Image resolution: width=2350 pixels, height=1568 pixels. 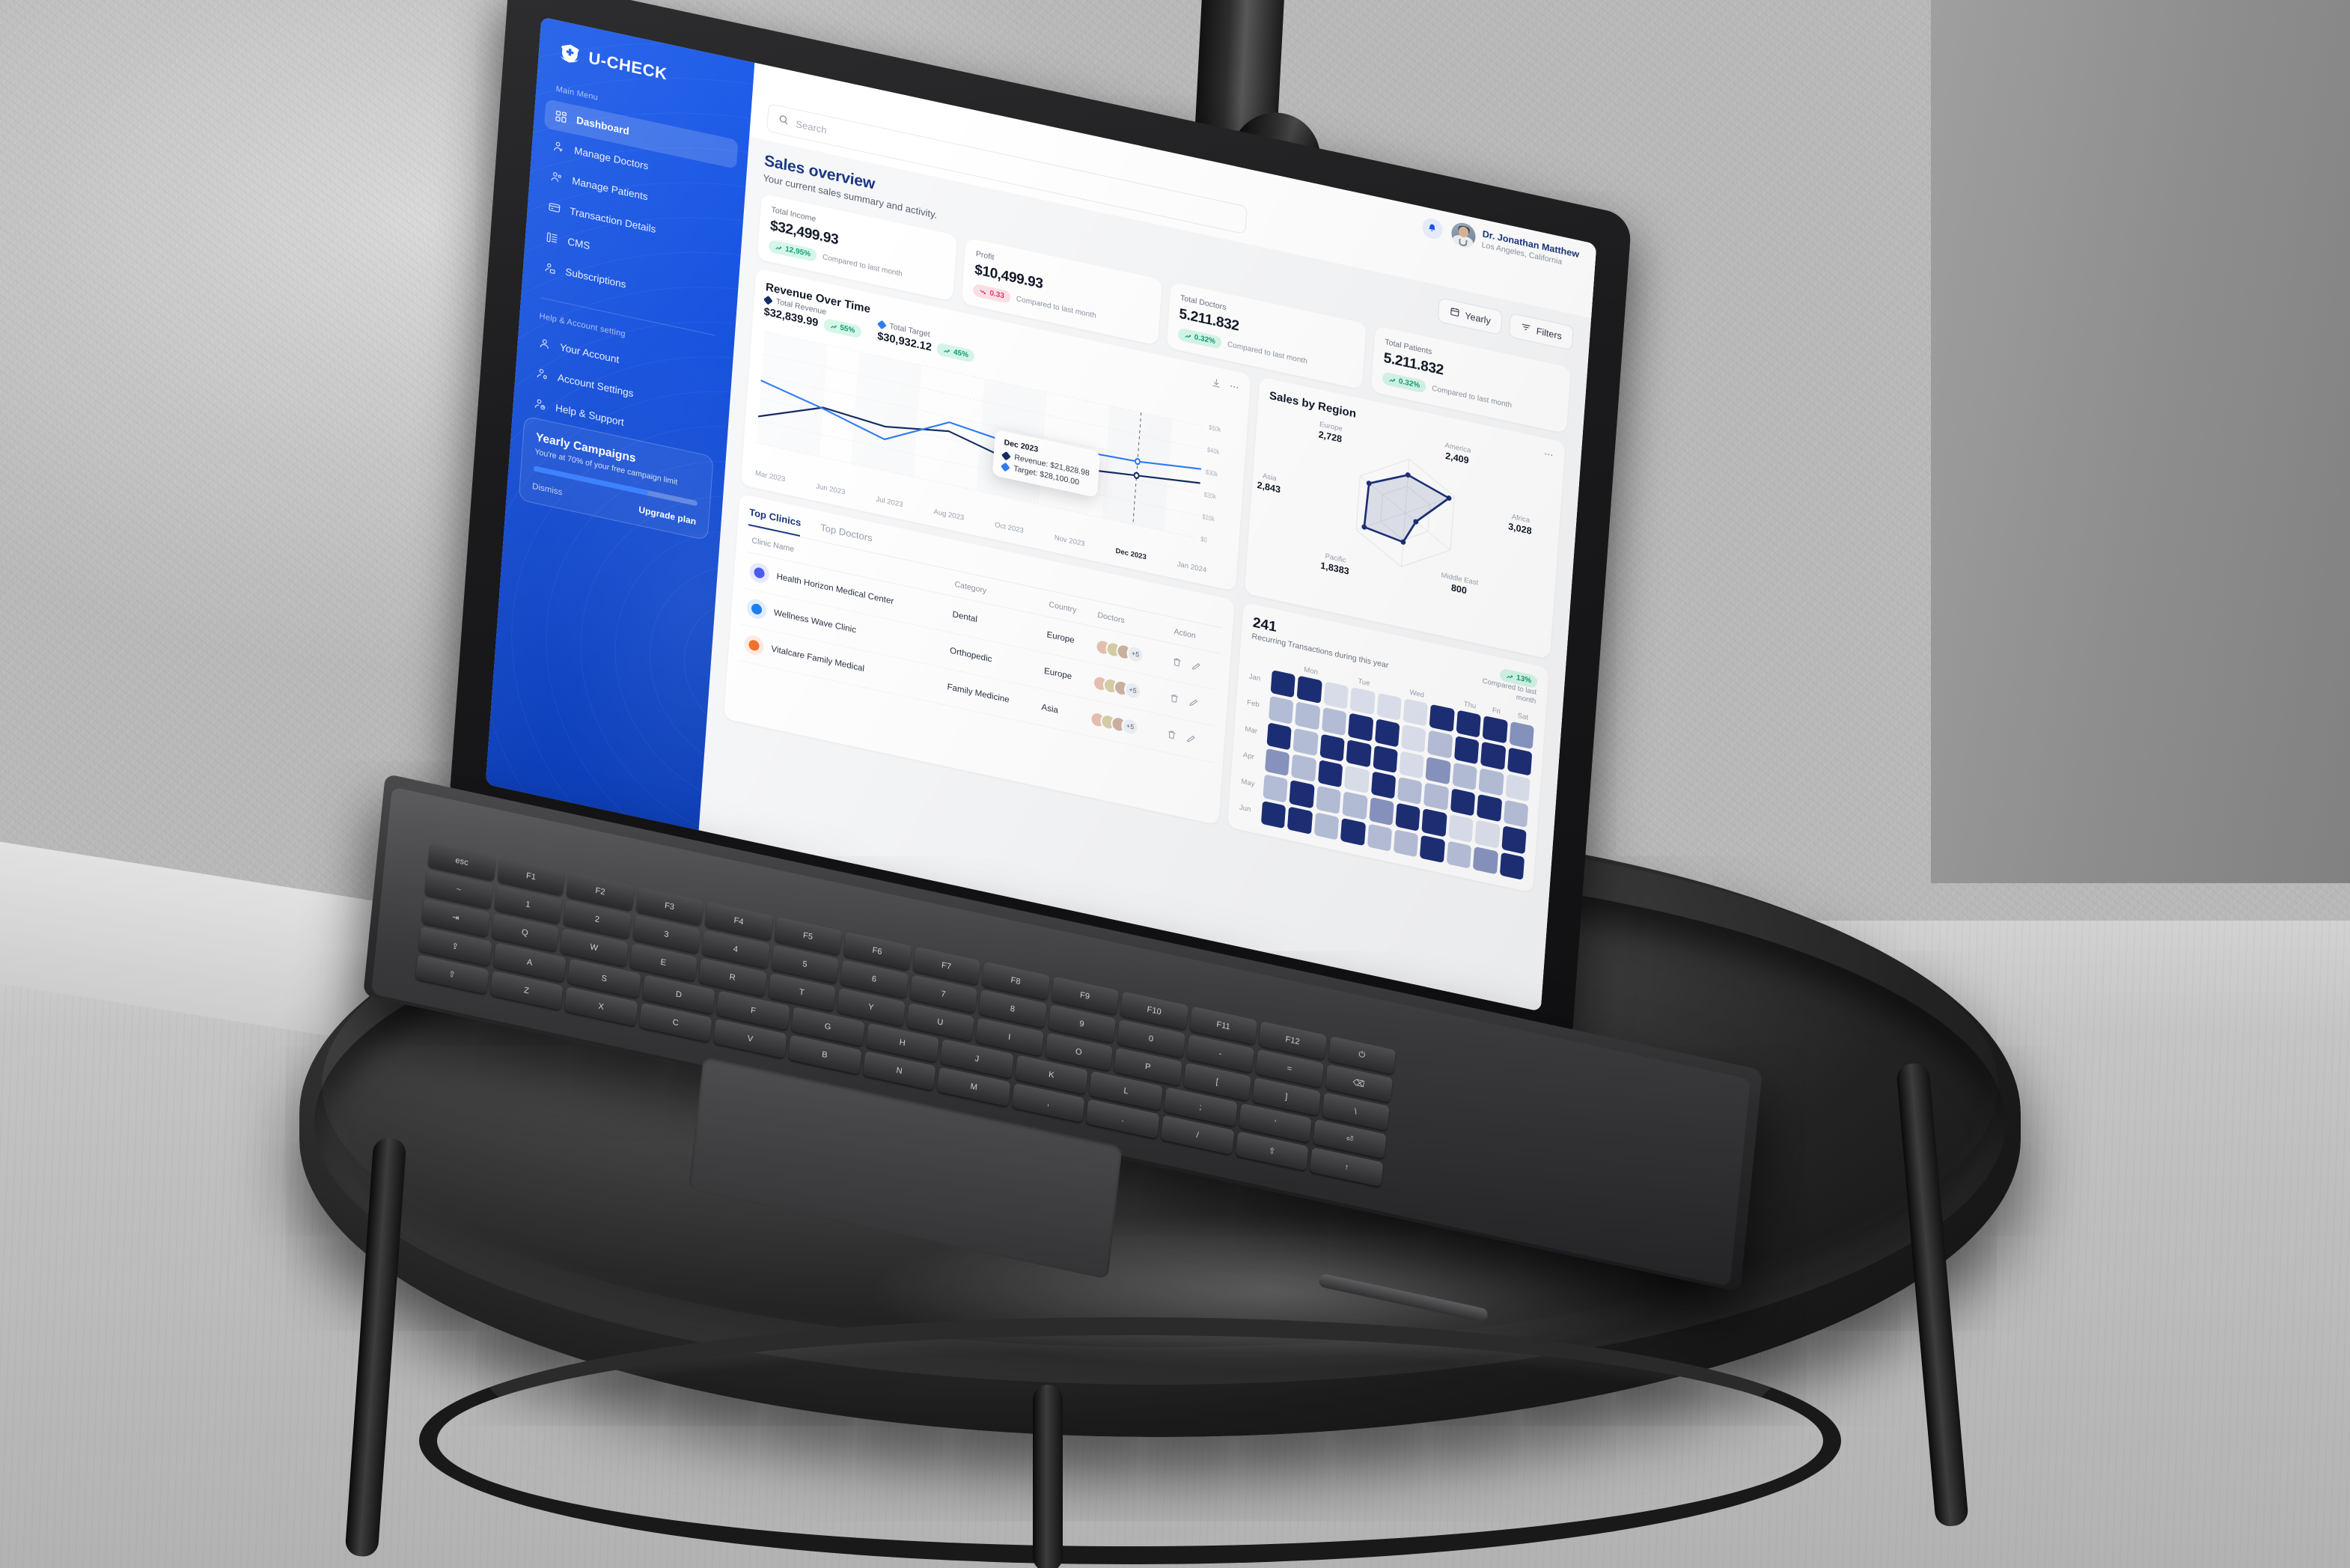 What do you see at coordinates (961, 354) in the screenshot?
I see `legend-delta: 45%` at bounding box center [961, 354].